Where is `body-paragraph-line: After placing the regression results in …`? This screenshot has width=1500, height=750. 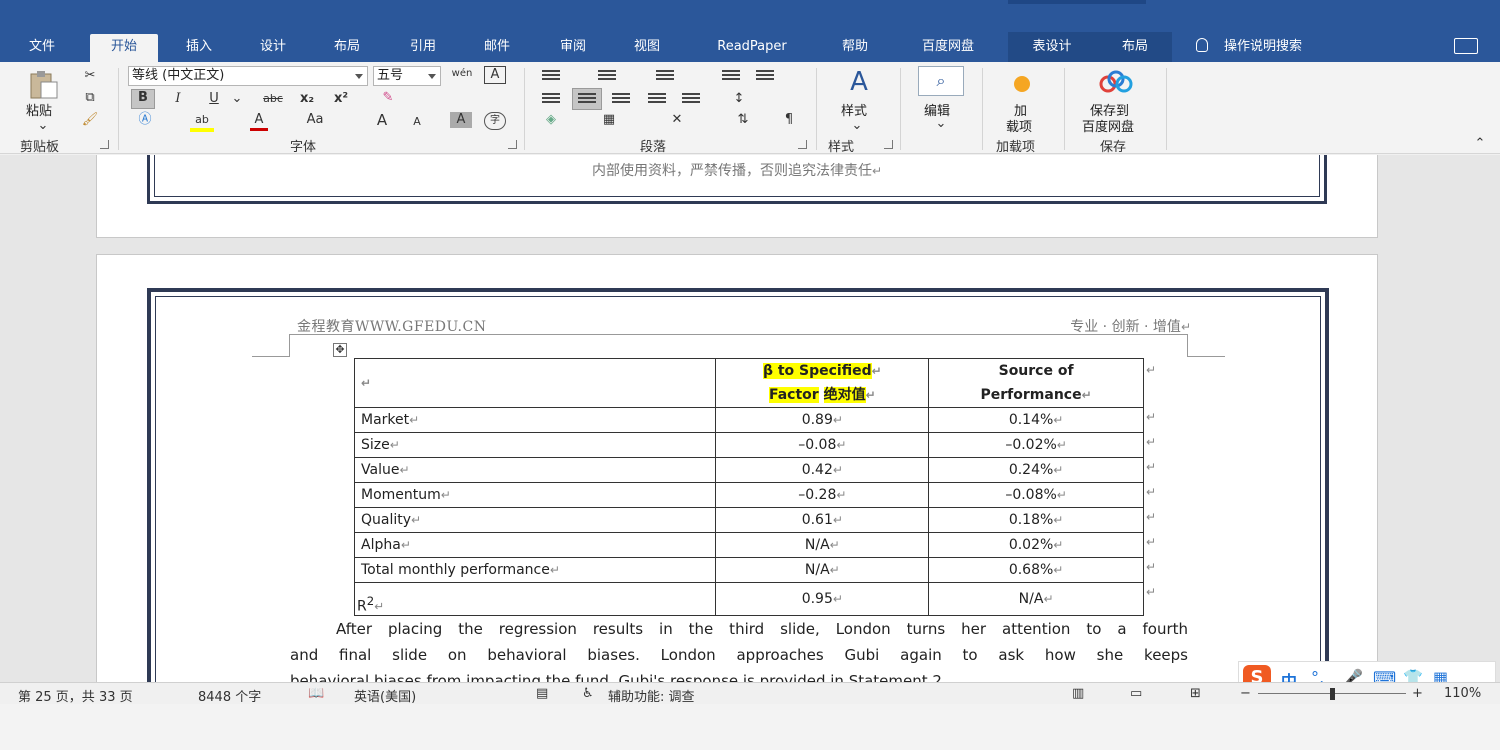
body-paragraph-line: After placing the regression results in … is located at coordinates (739, 629).